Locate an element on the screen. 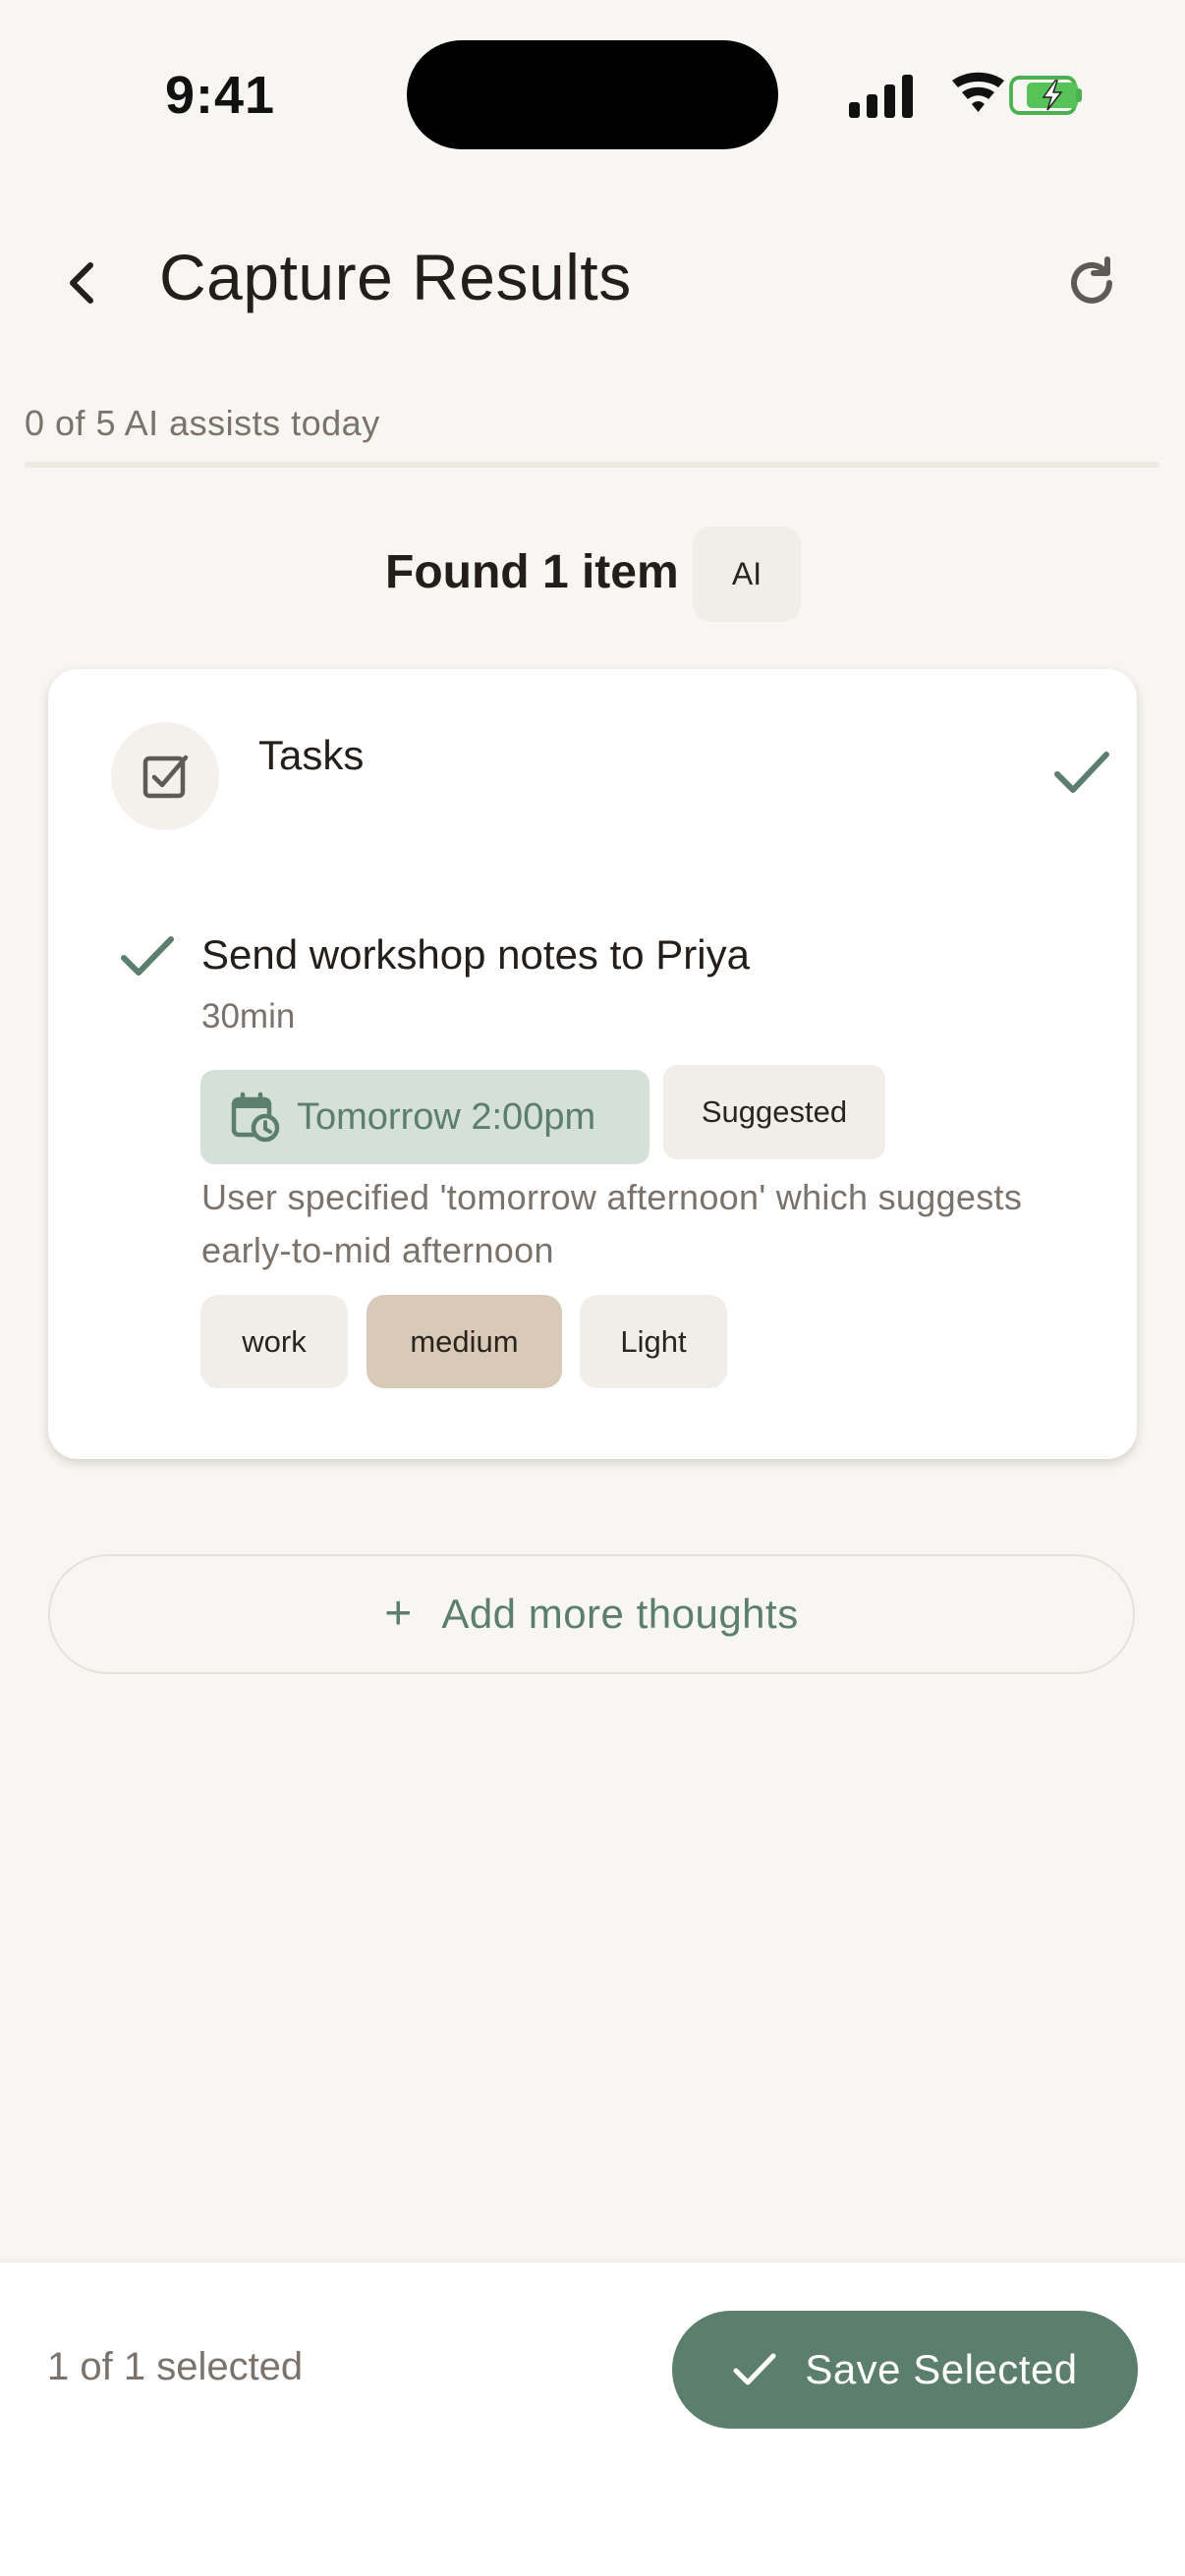 The width and height of the screenshot is (1185, 2576). plus-icon: + is located at coordinates (399, 1614).